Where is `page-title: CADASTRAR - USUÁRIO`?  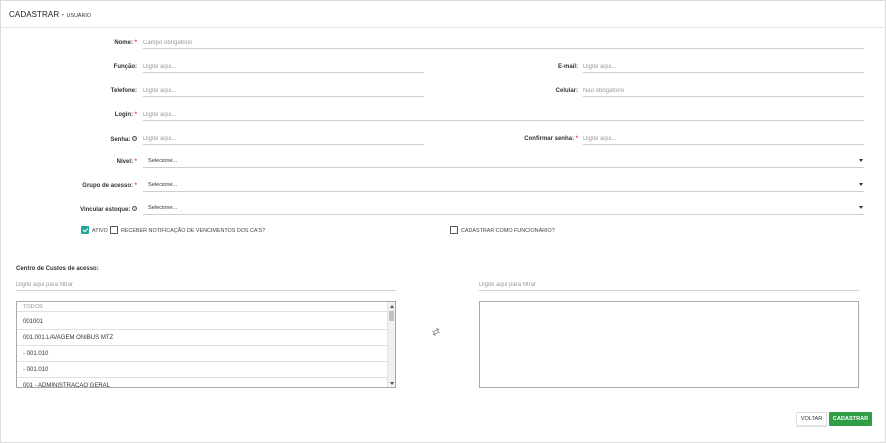 page-title: CADASTRAR - USUÁRIO is located at coordinates (50, 14).